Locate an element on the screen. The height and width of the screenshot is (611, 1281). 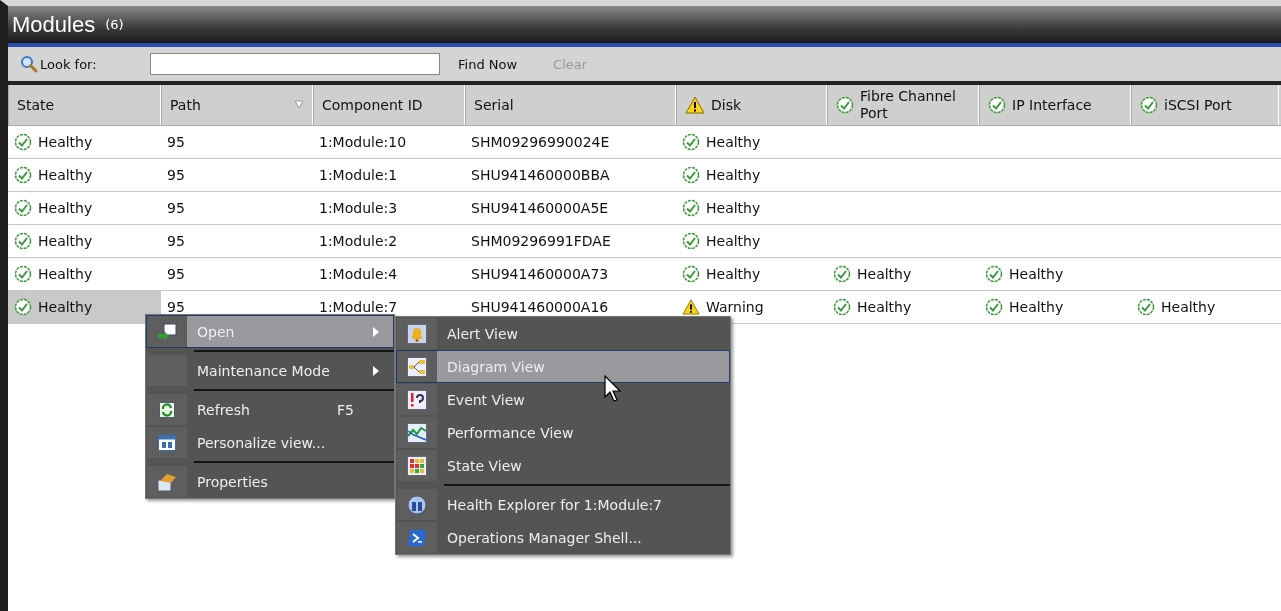
menu-item: State View is located at coordinates (563, 465).